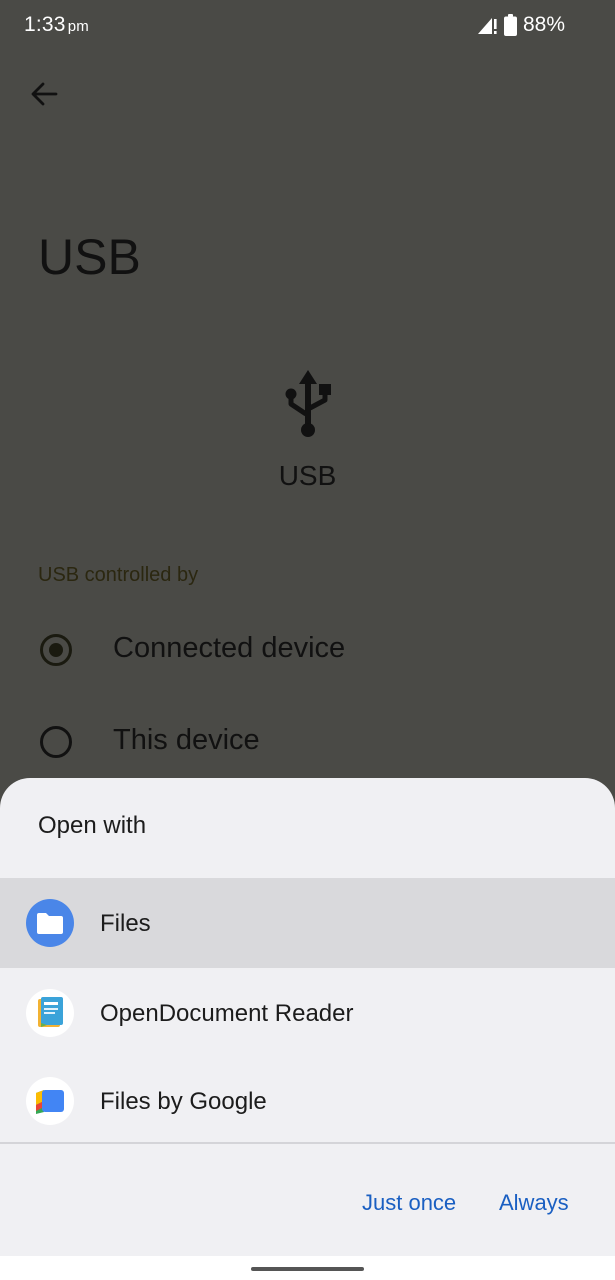 The width and height of the screenshot is (615, 1280). What do you see at coordinates (227, 1013) in the screenshot?
I see `app-label: OpenDocument Reader` at bounding box center [227, 1013].